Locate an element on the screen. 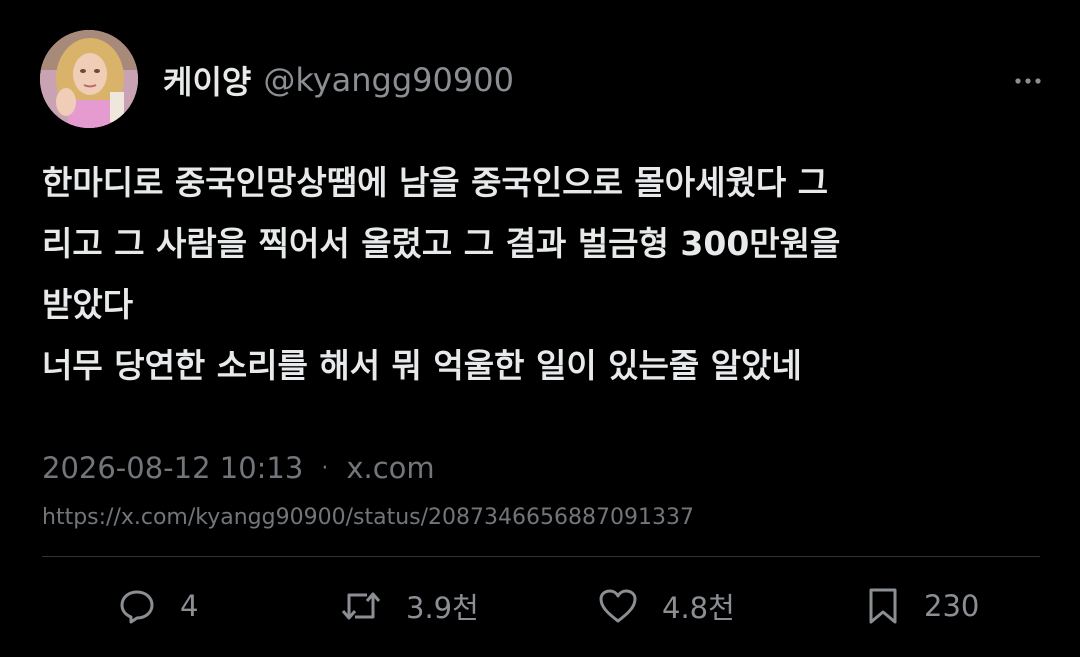 Image resolution: width=1080 pixels, height=657 pixels. tweet-line: 한마디로 중국인망상땜에 남을 중국인으로 몰아세웠다 그 is located at coordinates (435, 182).